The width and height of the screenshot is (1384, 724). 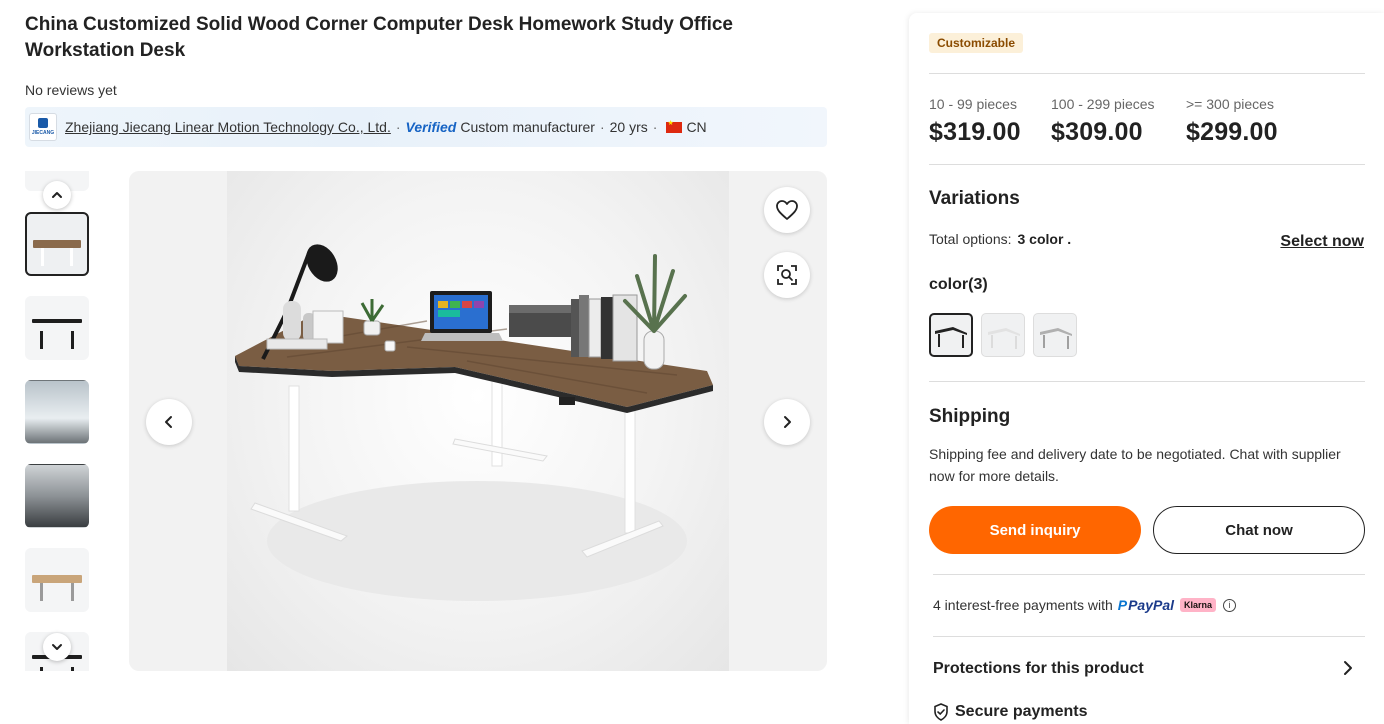 I want to click on chat-now-button: Chat now, so click(x=1259, y=530).